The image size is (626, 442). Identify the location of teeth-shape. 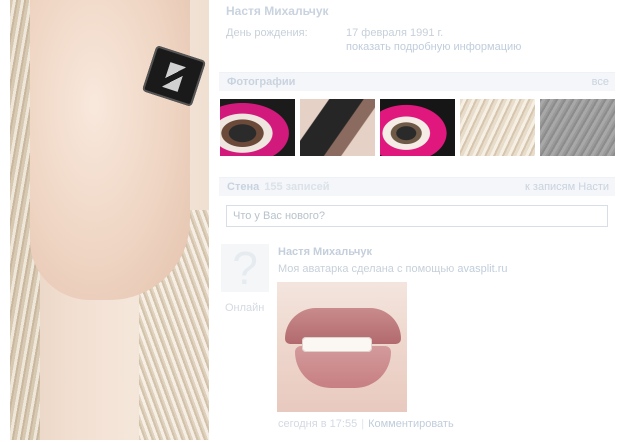
(337, 344).